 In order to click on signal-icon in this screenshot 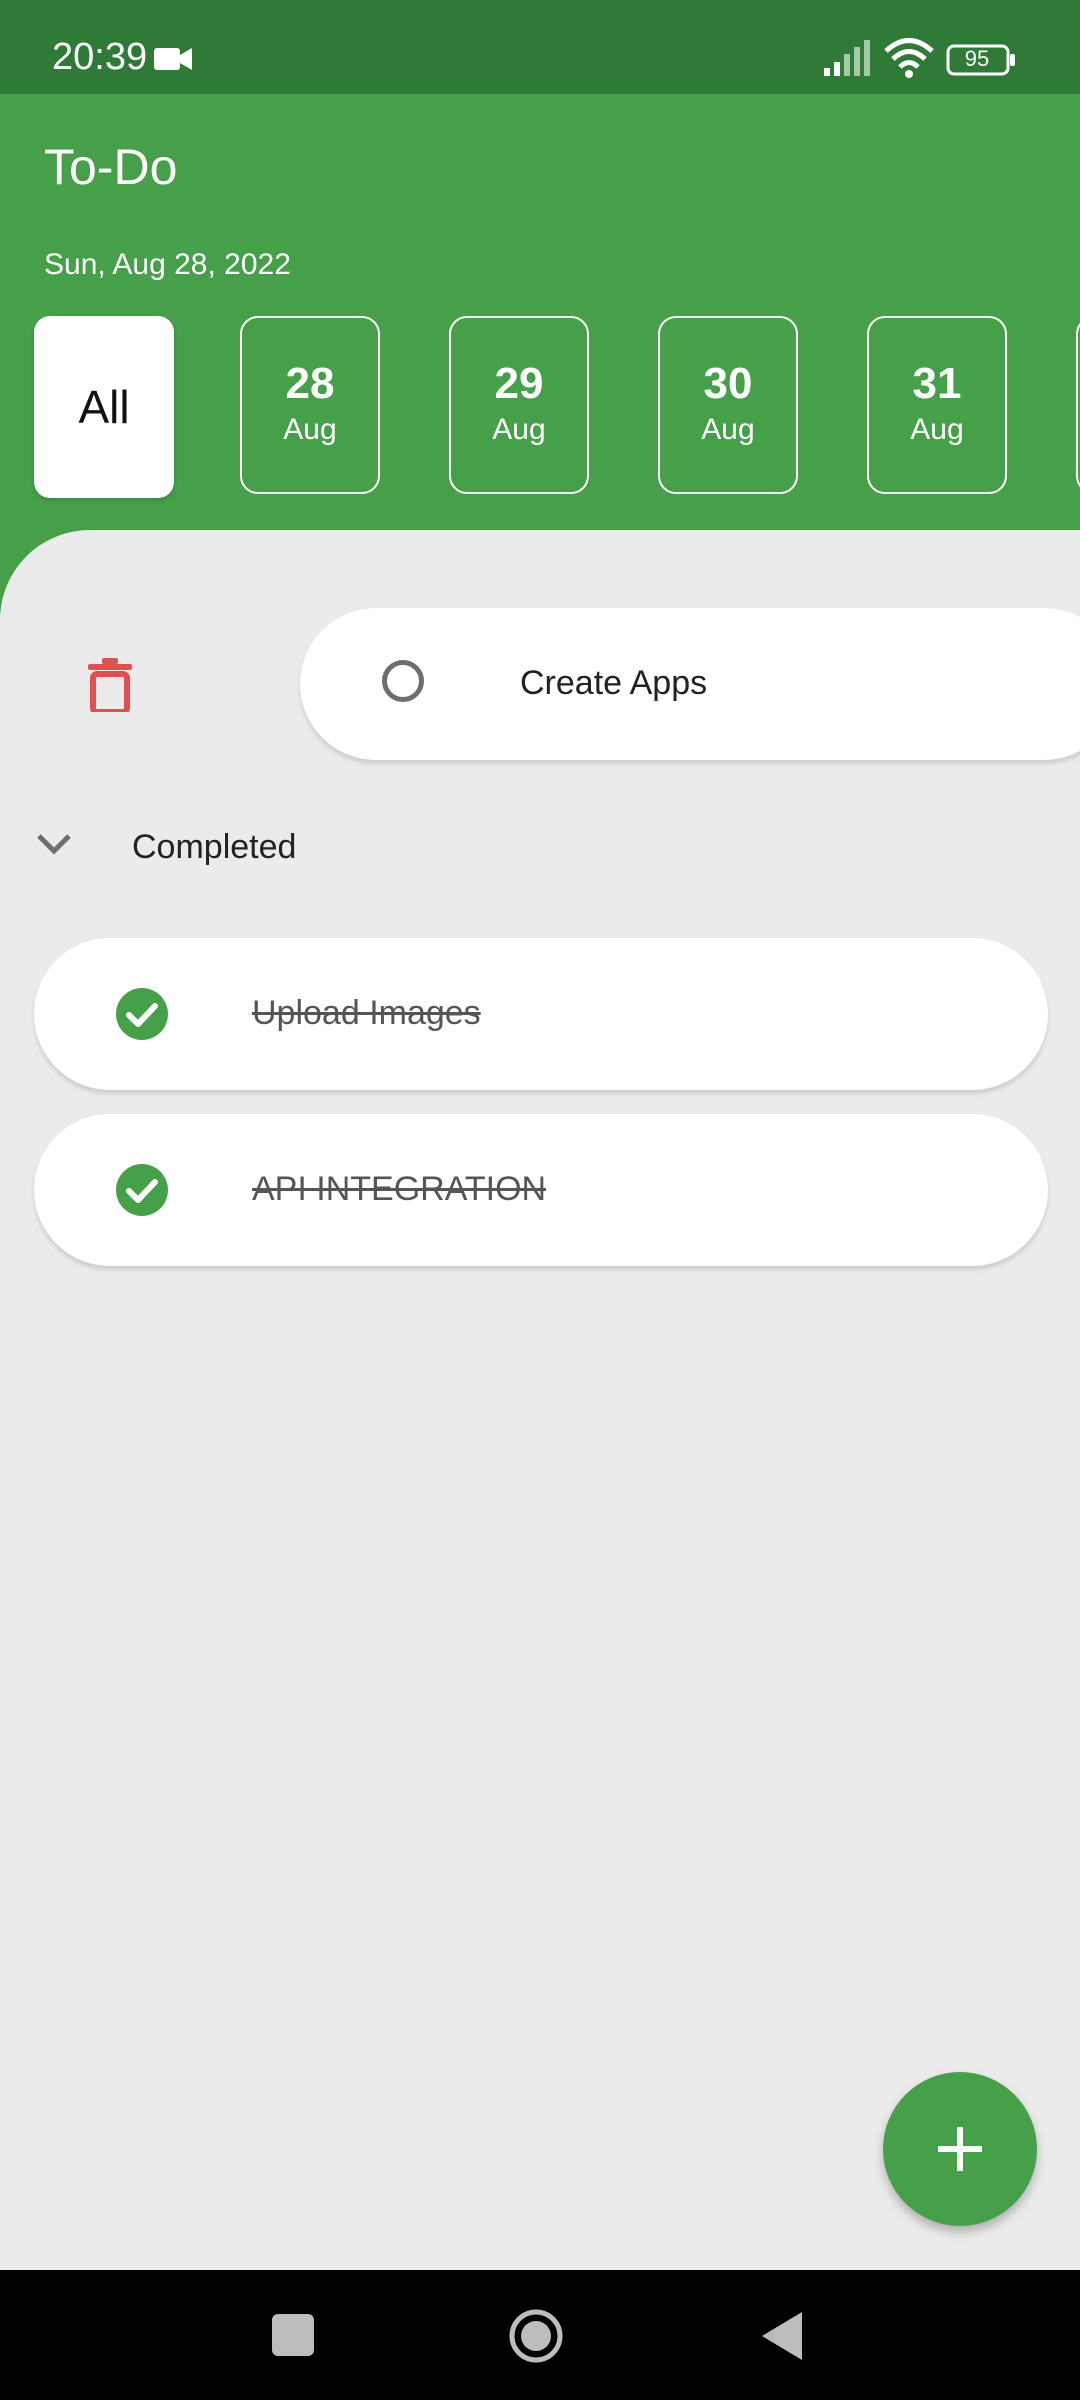, I will do `click(847, 58)`.